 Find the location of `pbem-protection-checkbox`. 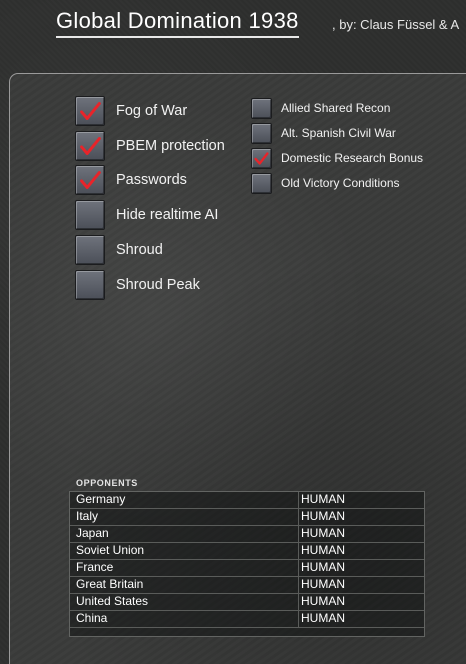

pbem-protection-checkbox is located at coordinates (90, 146).